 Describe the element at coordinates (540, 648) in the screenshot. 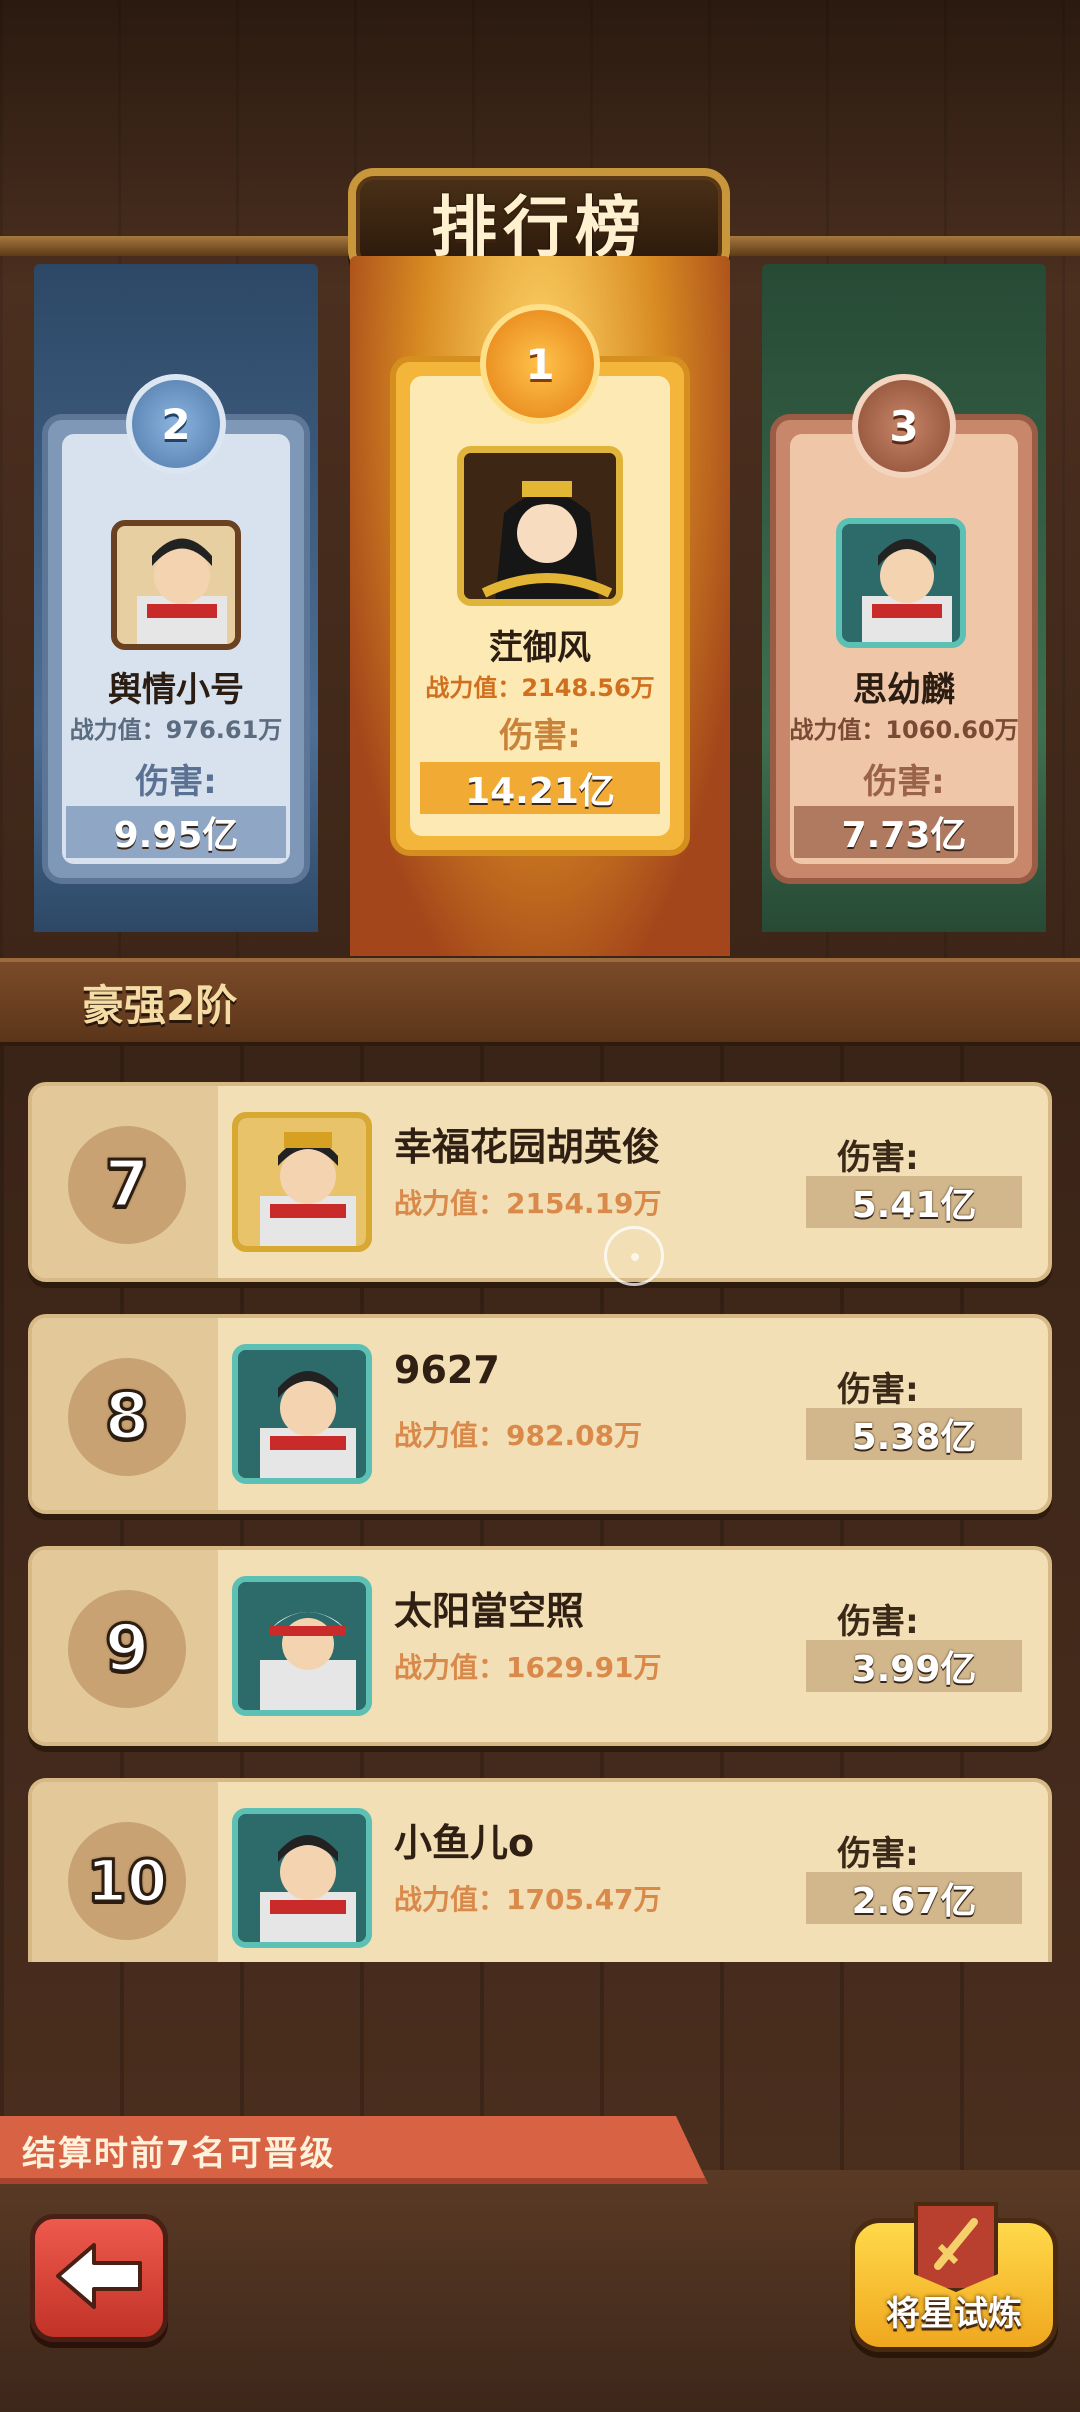

I see `podium-name: 茳御风` at that location.